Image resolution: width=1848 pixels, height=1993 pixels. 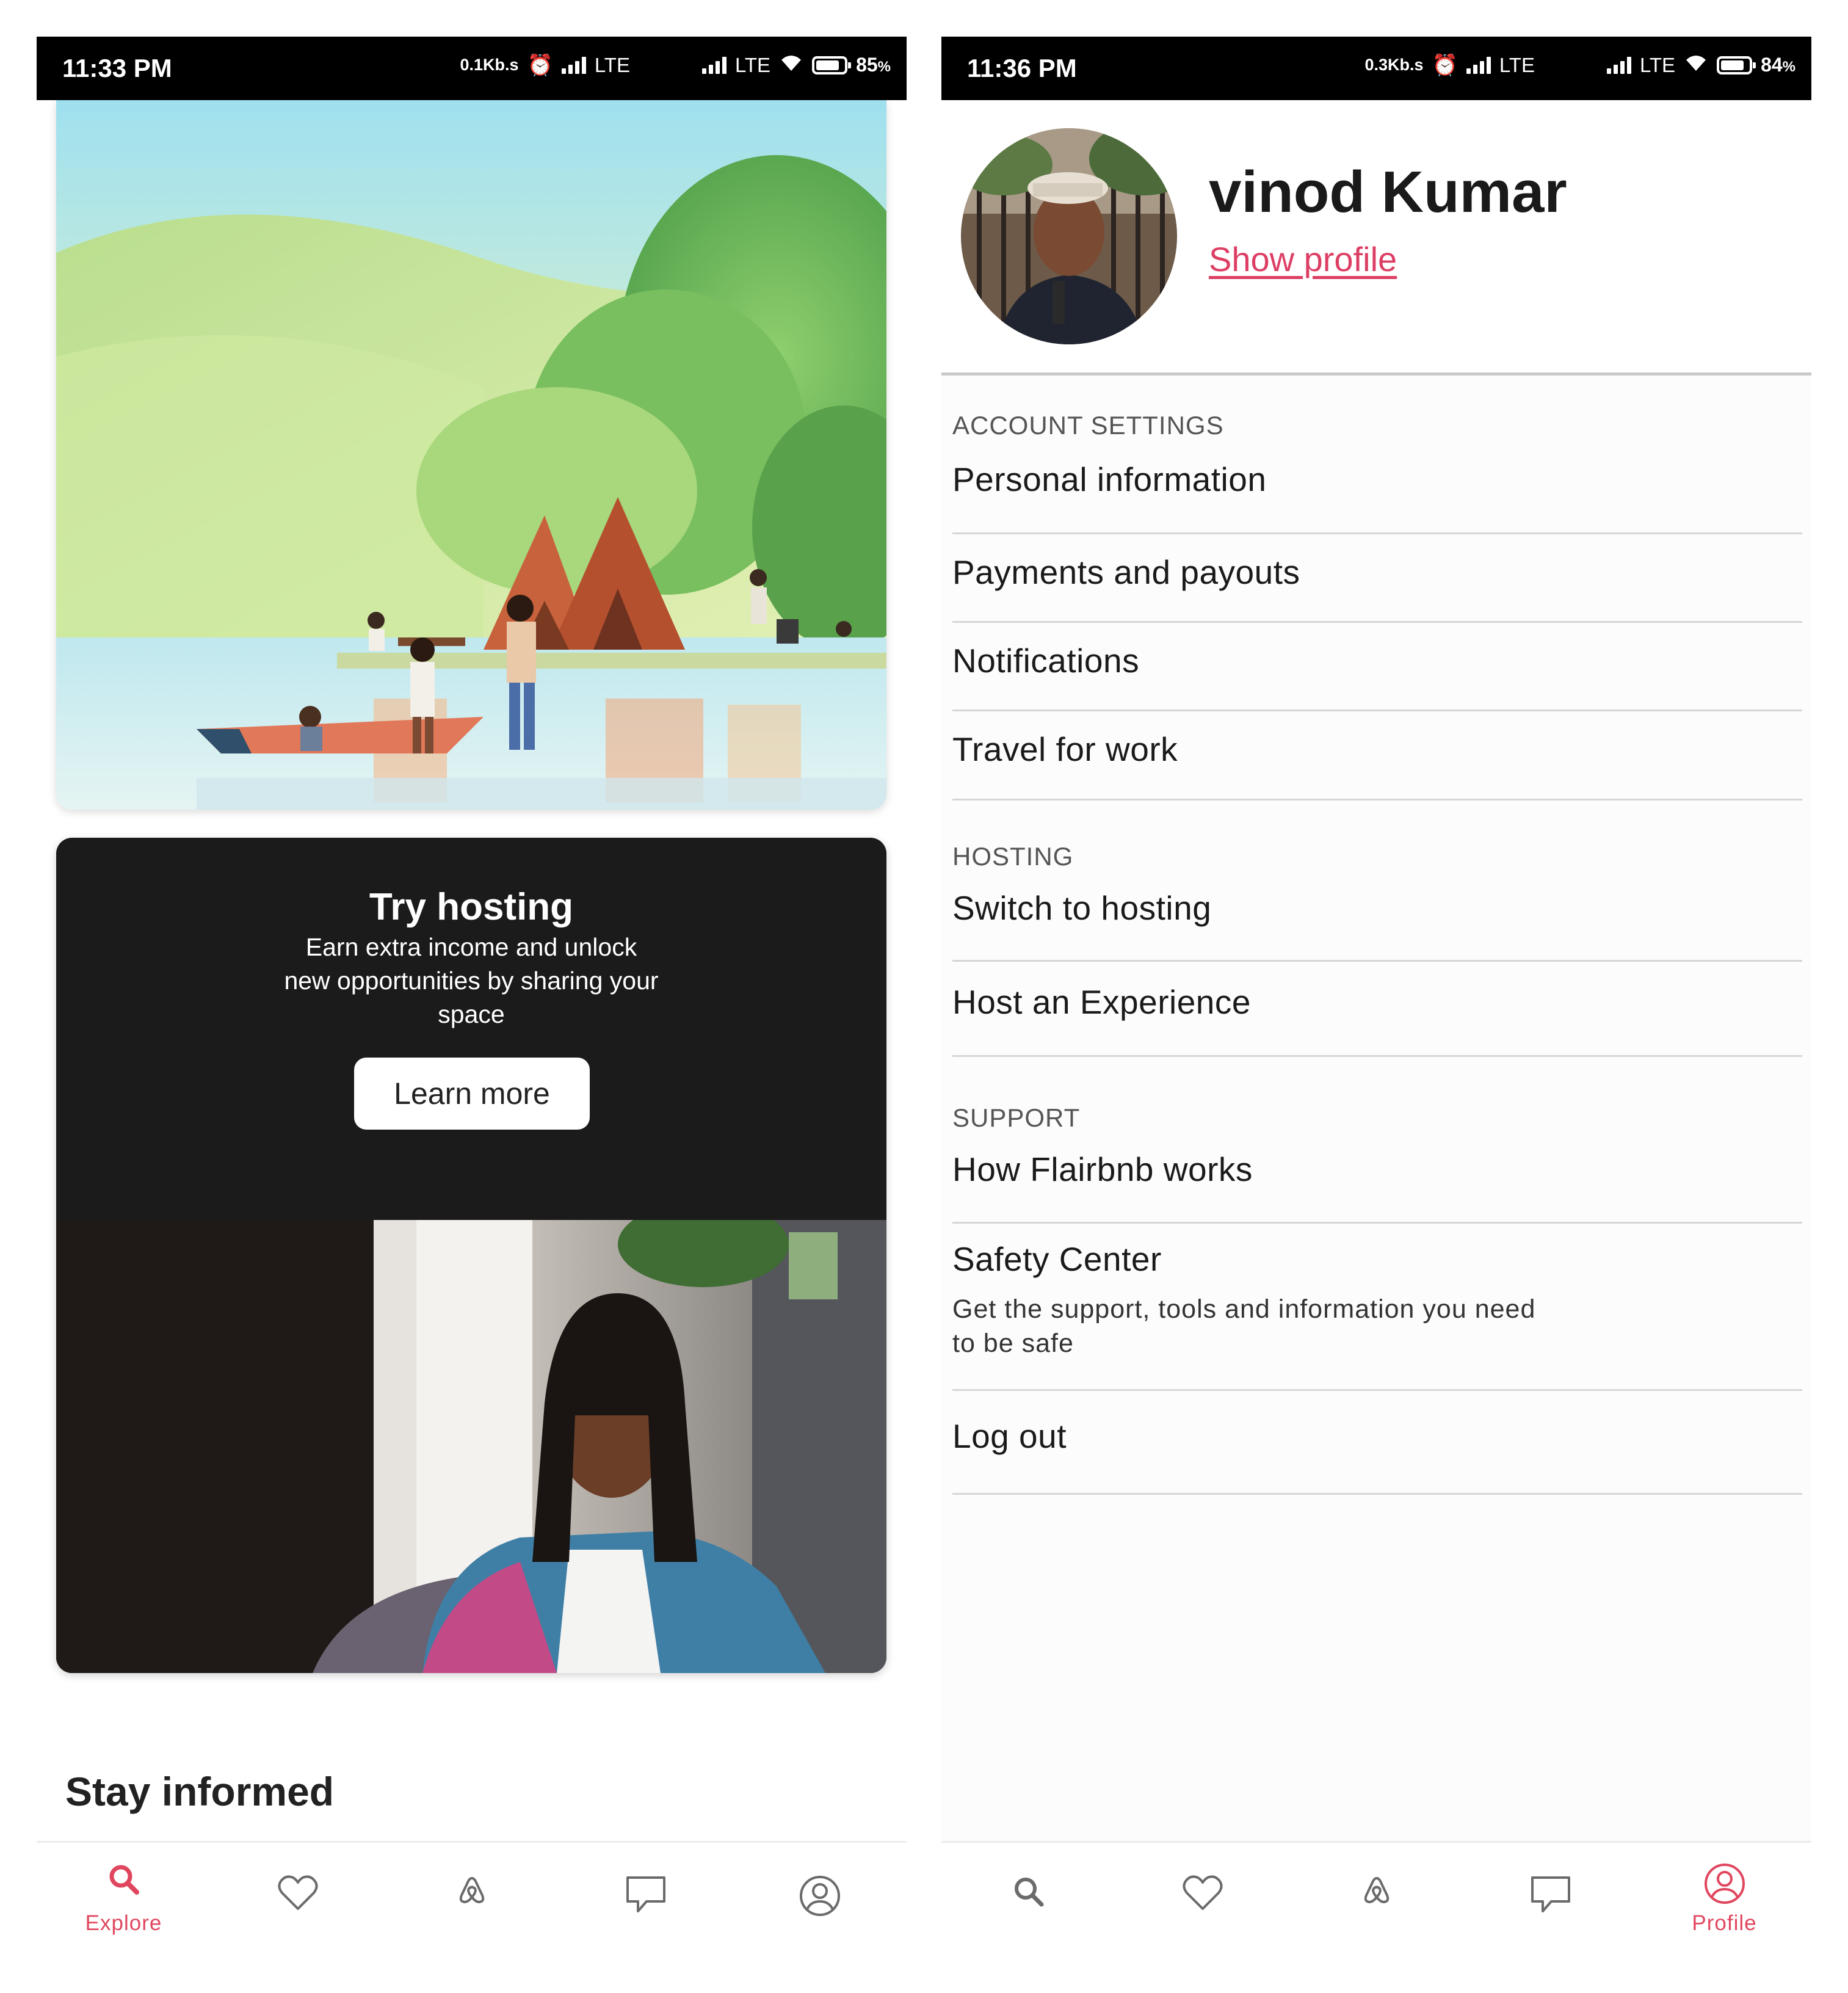 What do you see at coordinates (472, 1094) in the screenshot?
I see `learn-more-button: Learn more` at bounding box center [472, 1094].